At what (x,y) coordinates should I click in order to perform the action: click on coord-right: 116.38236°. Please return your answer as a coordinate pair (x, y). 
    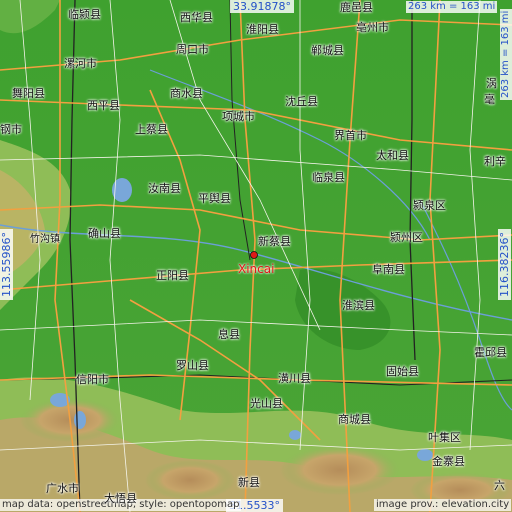
    Looking at the image, I should click on (504, 264).